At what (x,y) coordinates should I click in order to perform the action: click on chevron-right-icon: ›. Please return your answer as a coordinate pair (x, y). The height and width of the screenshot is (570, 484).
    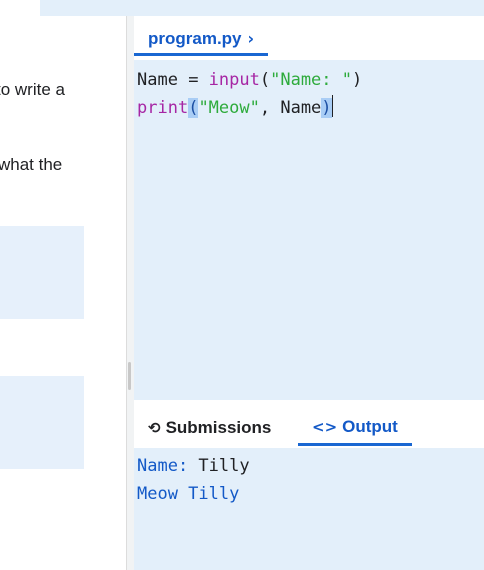
    Looking at the image, I should click on (251, 38).